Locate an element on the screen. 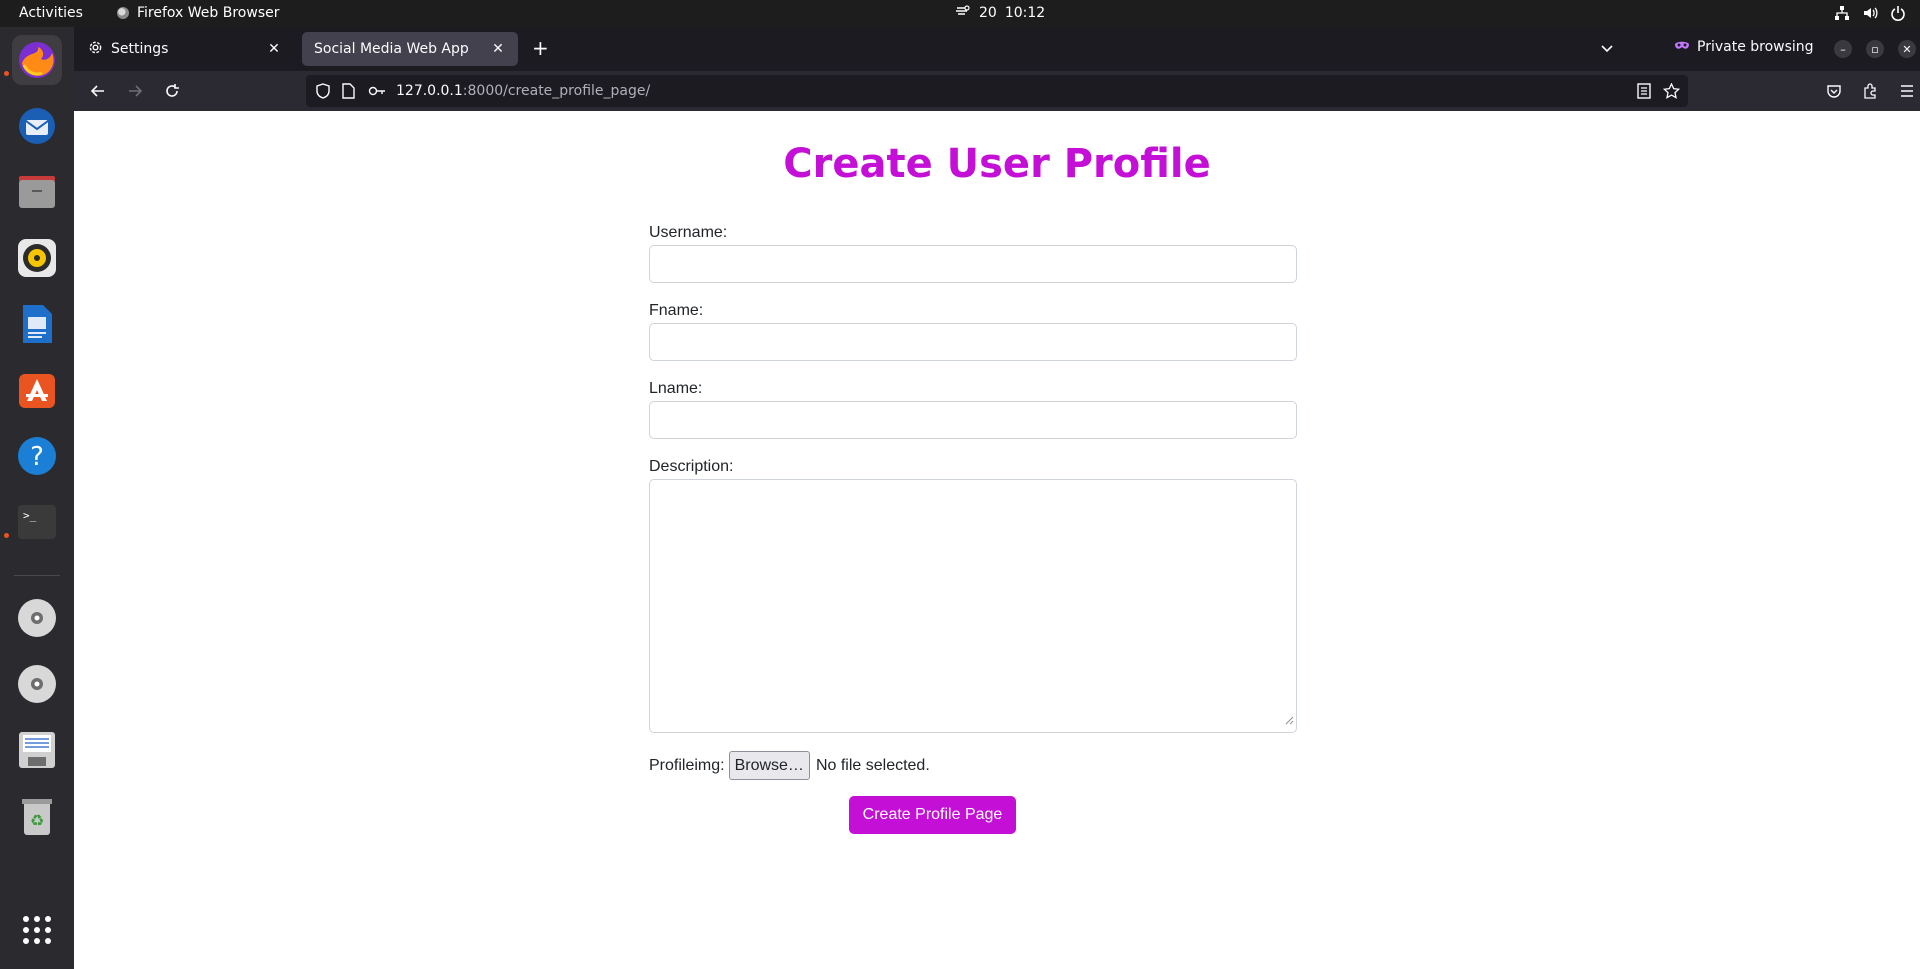 Image resolution: width=1920 pixels, height=969 pixels. save-drive-icon is located at coordinates (37, 750).